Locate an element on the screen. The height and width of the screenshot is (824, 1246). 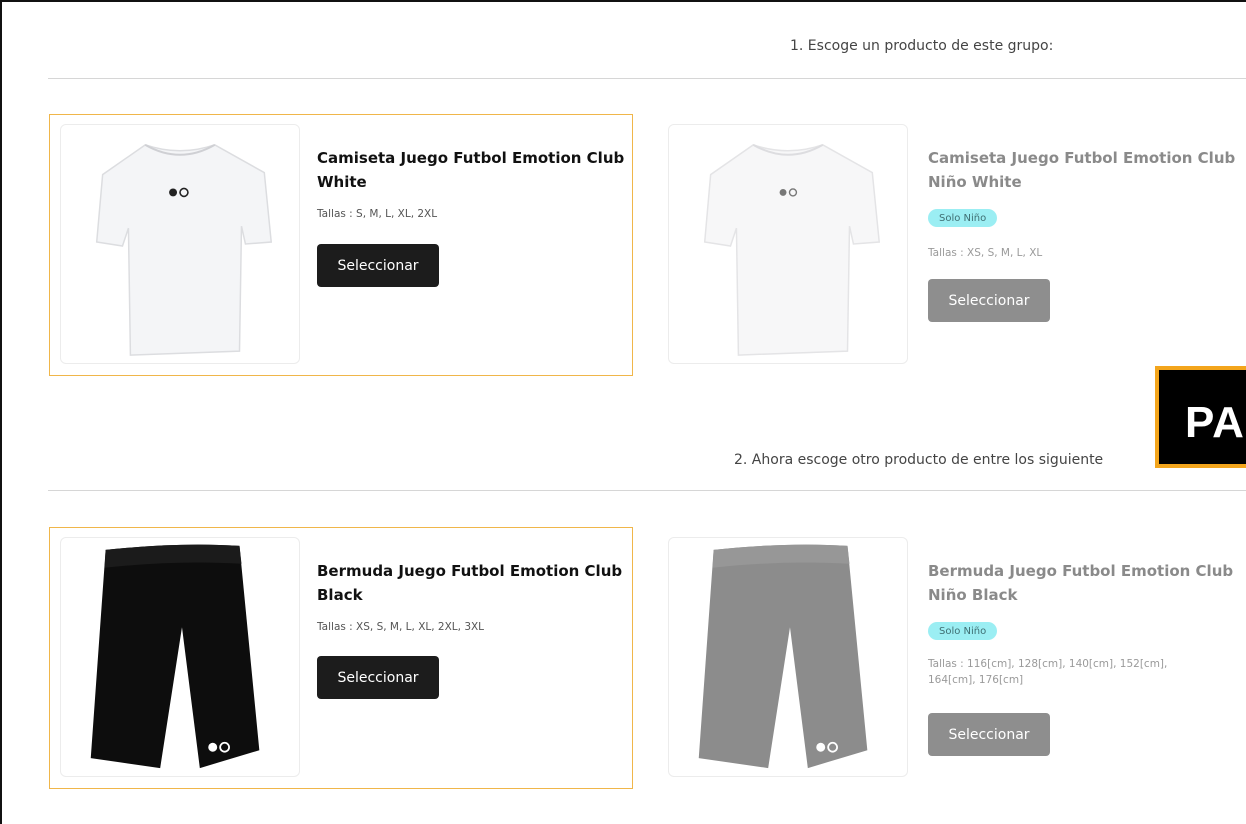
section-1-divider is located at coordinates (647, 78).